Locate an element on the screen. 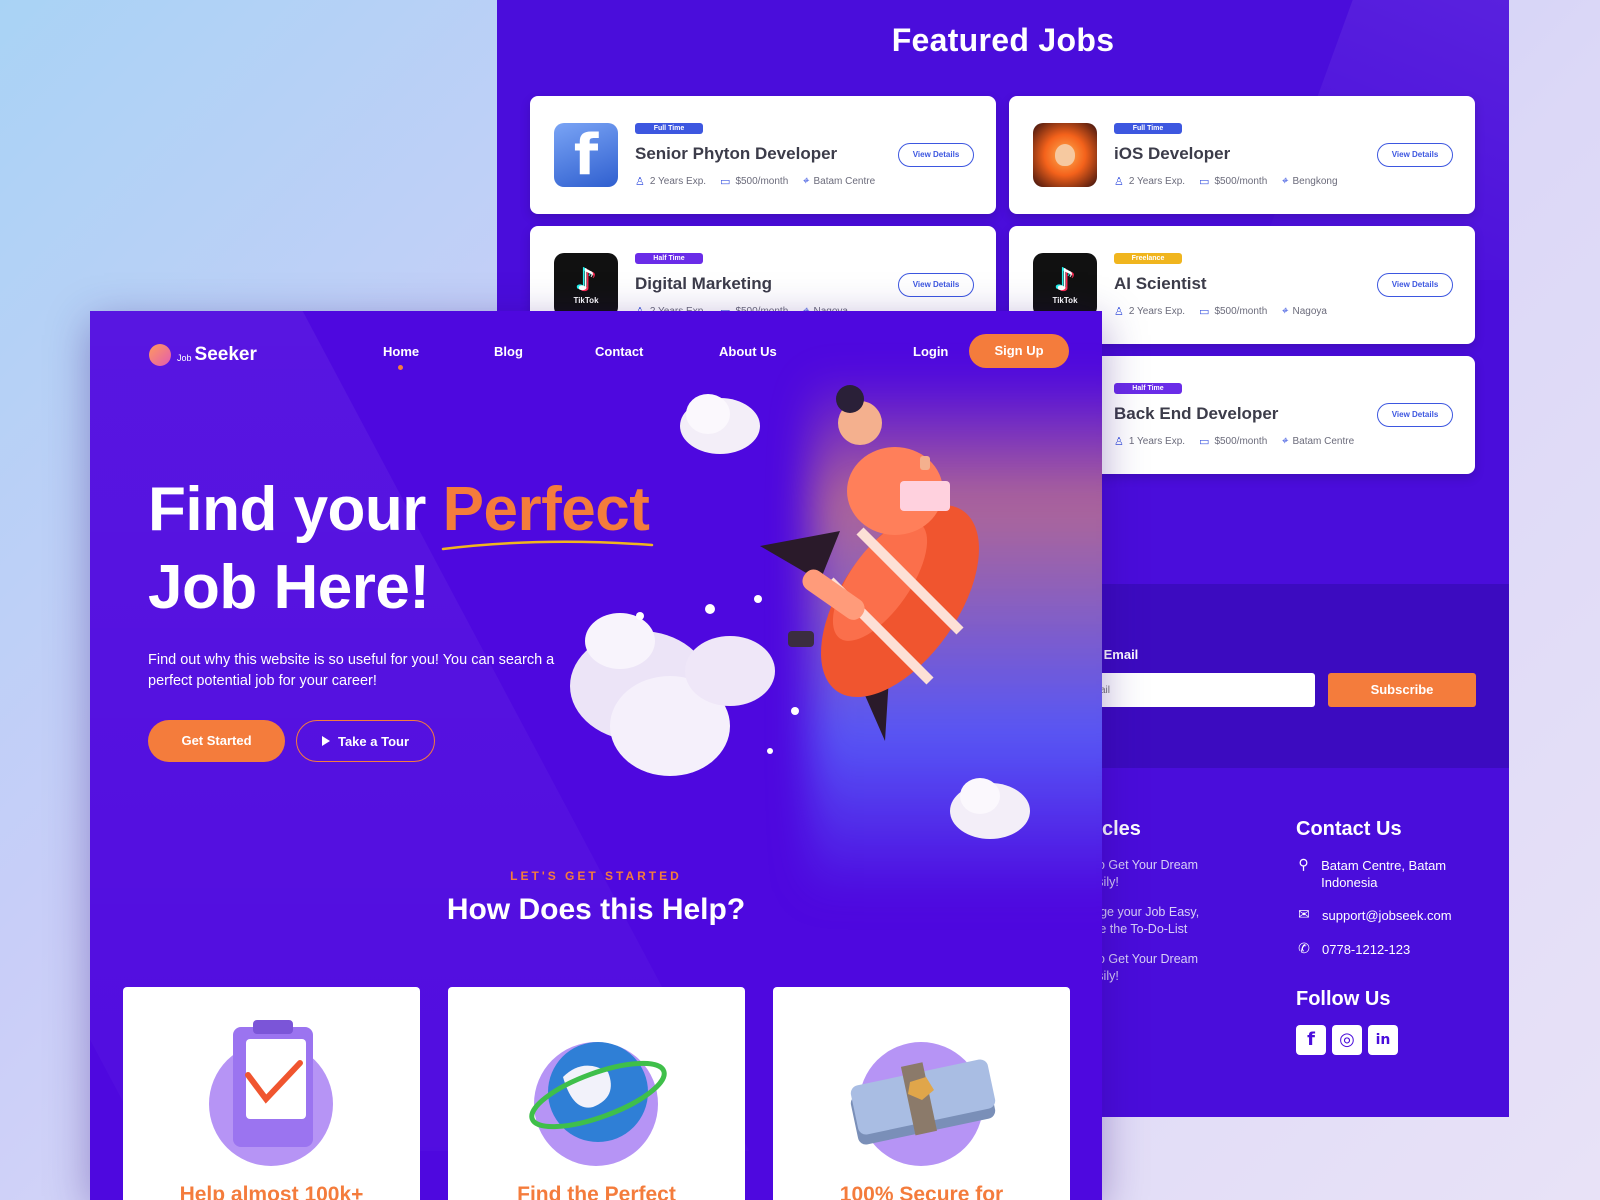  contact-title: Contact Us is located at coordinates (1349, 829).